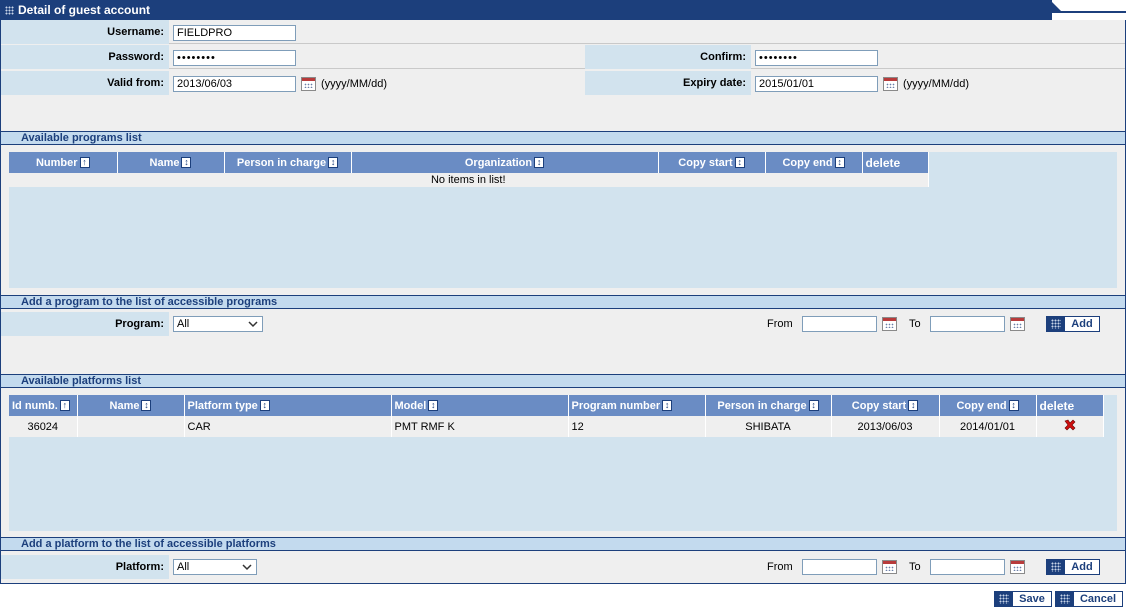 This screenshot has width=1126, height=608. What do you see at coordinates (885, 426) in the screenshot?
I see `cell-copy-start: 2013/06/03` at bounding box center [885, 426].